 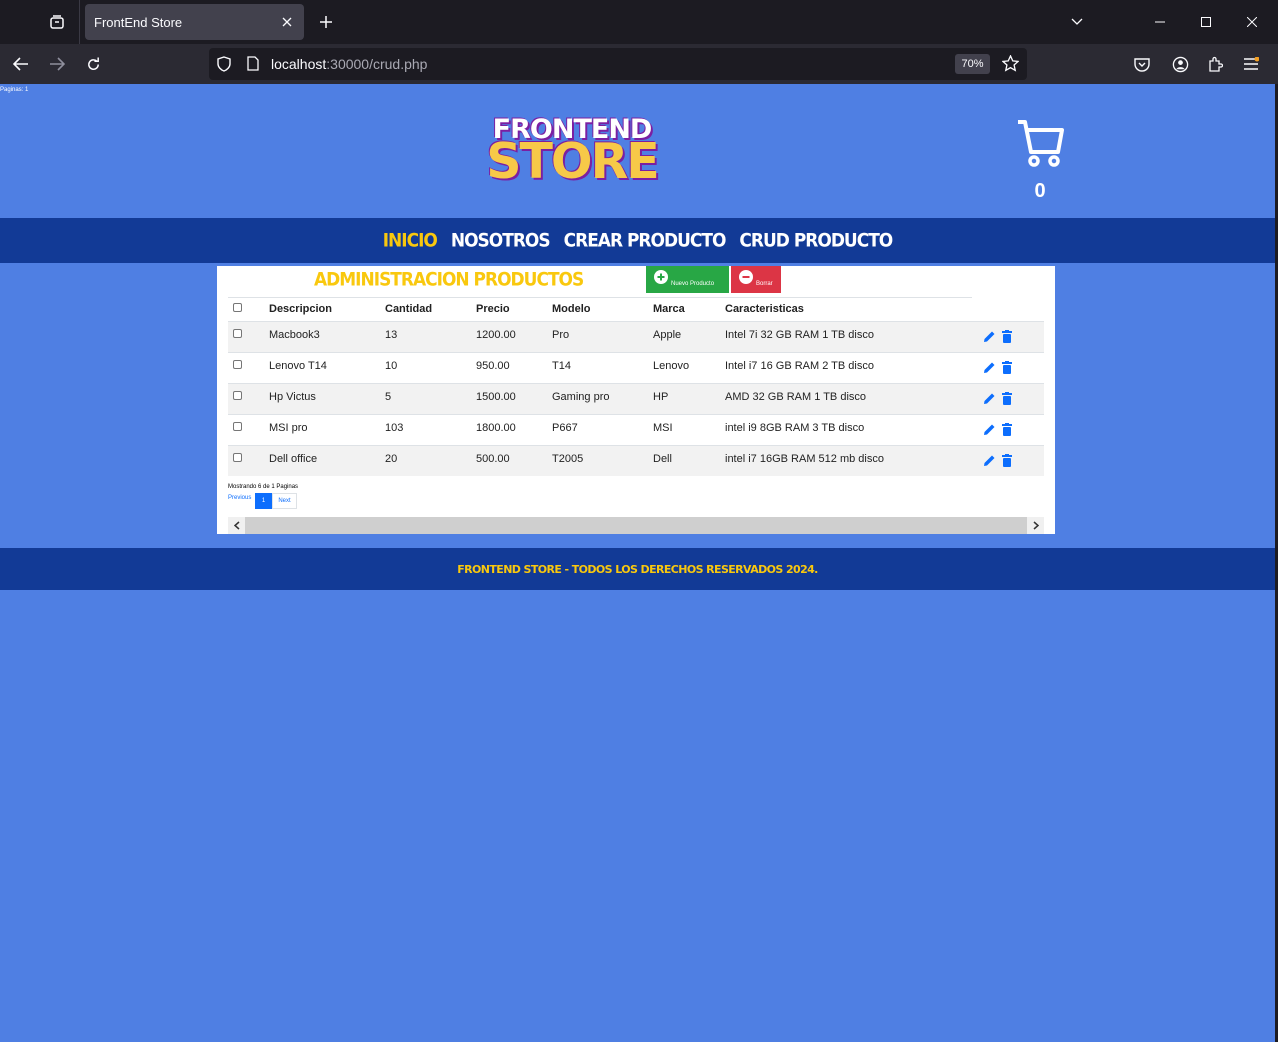 What do you see at coordinates (410, 241) in the screenshot?
I see `menu-item-inicio: INICIO` at bounding box center [410, 241].